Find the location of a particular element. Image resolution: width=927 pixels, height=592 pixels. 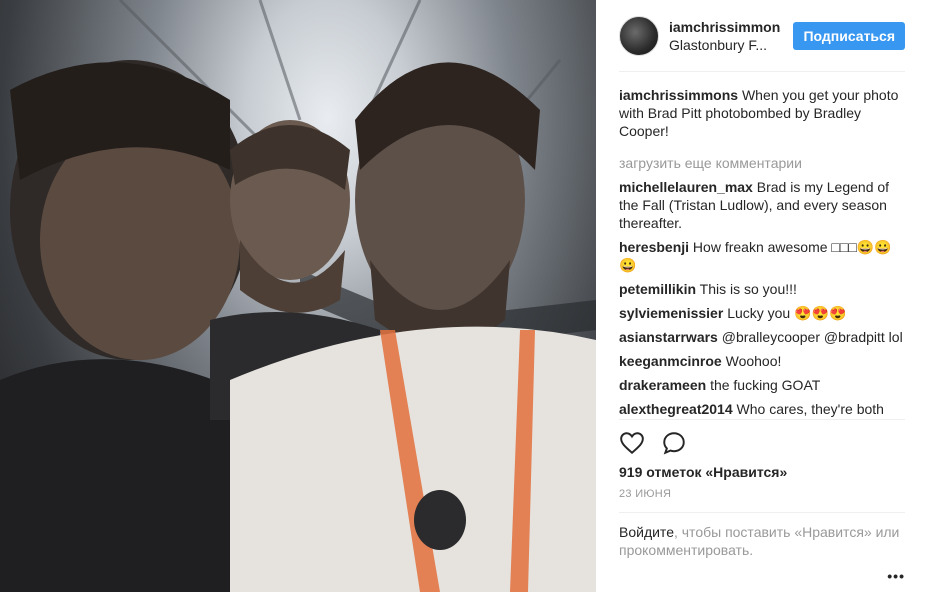

login-link: Войдите is located at coordinates (646, 532).